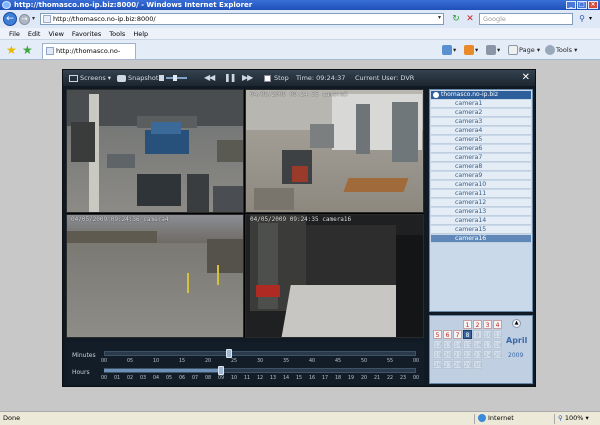 This screenshot has width=600, height=425. I want to click on calendar-day: 14, so click(457, 344).